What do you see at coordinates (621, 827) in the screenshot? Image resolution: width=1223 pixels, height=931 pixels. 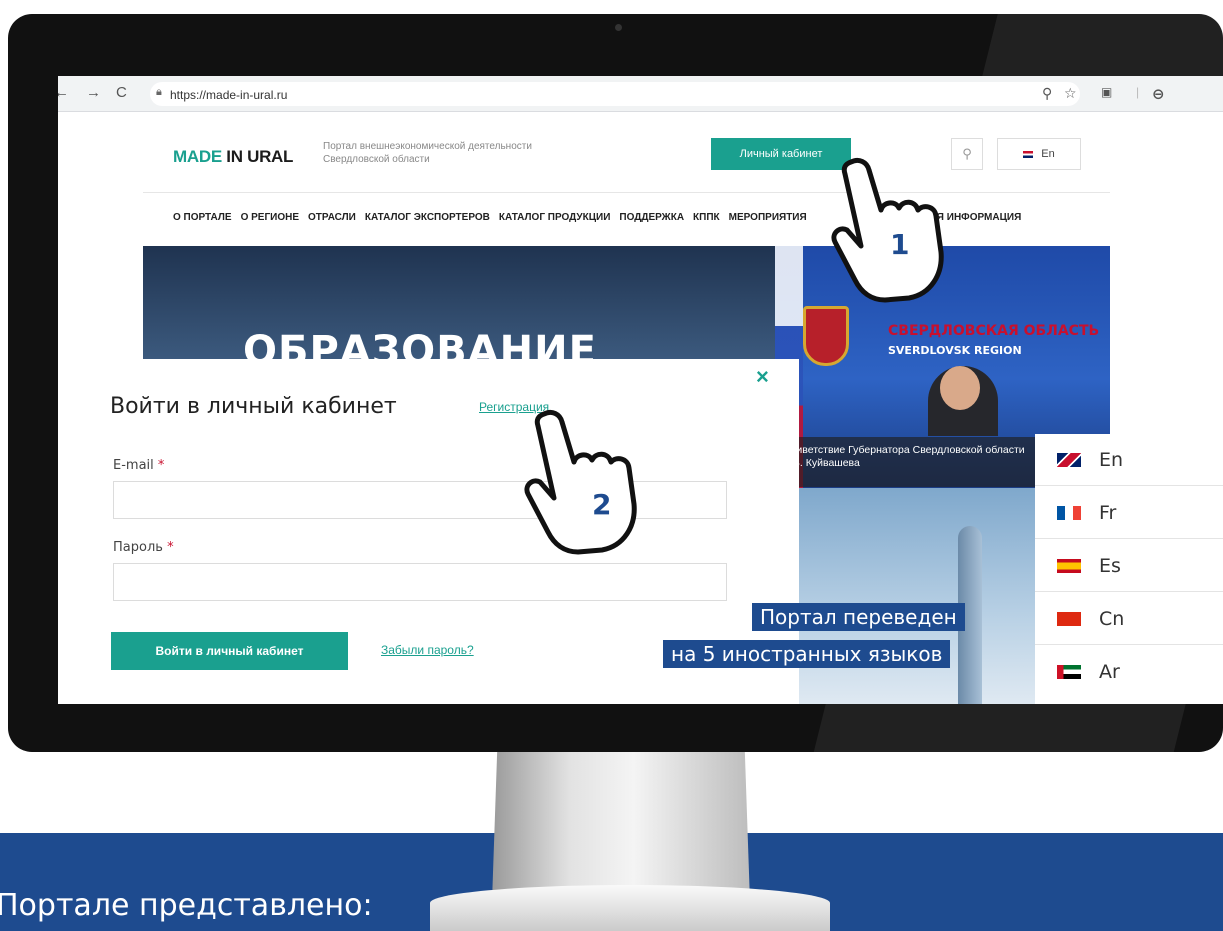 I see `monitor-stand-neck` at bounding box center [621, 827].